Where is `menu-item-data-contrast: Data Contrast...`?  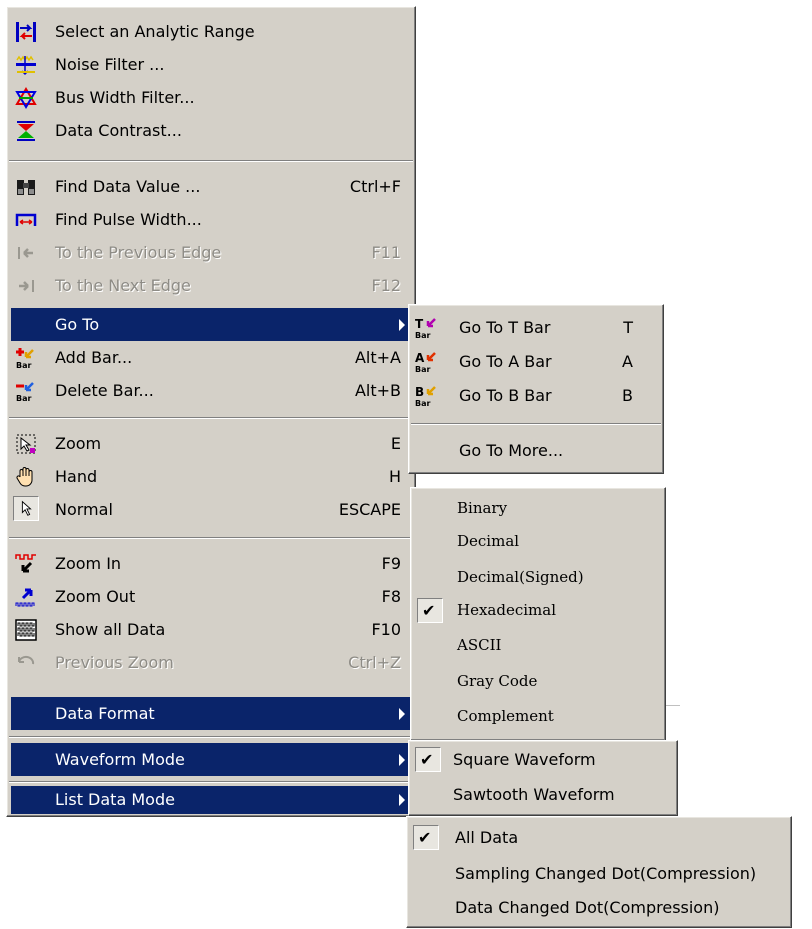
menu-item-data-contrast: Data Contrast... is located at coordinates (211, 130).